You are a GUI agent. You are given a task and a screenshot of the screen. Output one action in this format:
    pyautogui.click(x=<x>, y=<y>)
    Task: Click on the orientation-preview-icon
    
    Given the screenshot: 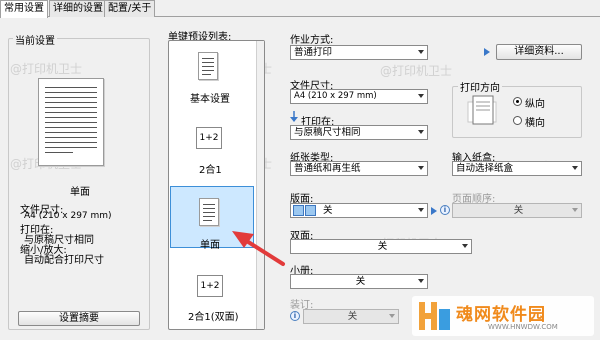 What is the action you would take?
    pyautogui.click(x=482, y=110)
    